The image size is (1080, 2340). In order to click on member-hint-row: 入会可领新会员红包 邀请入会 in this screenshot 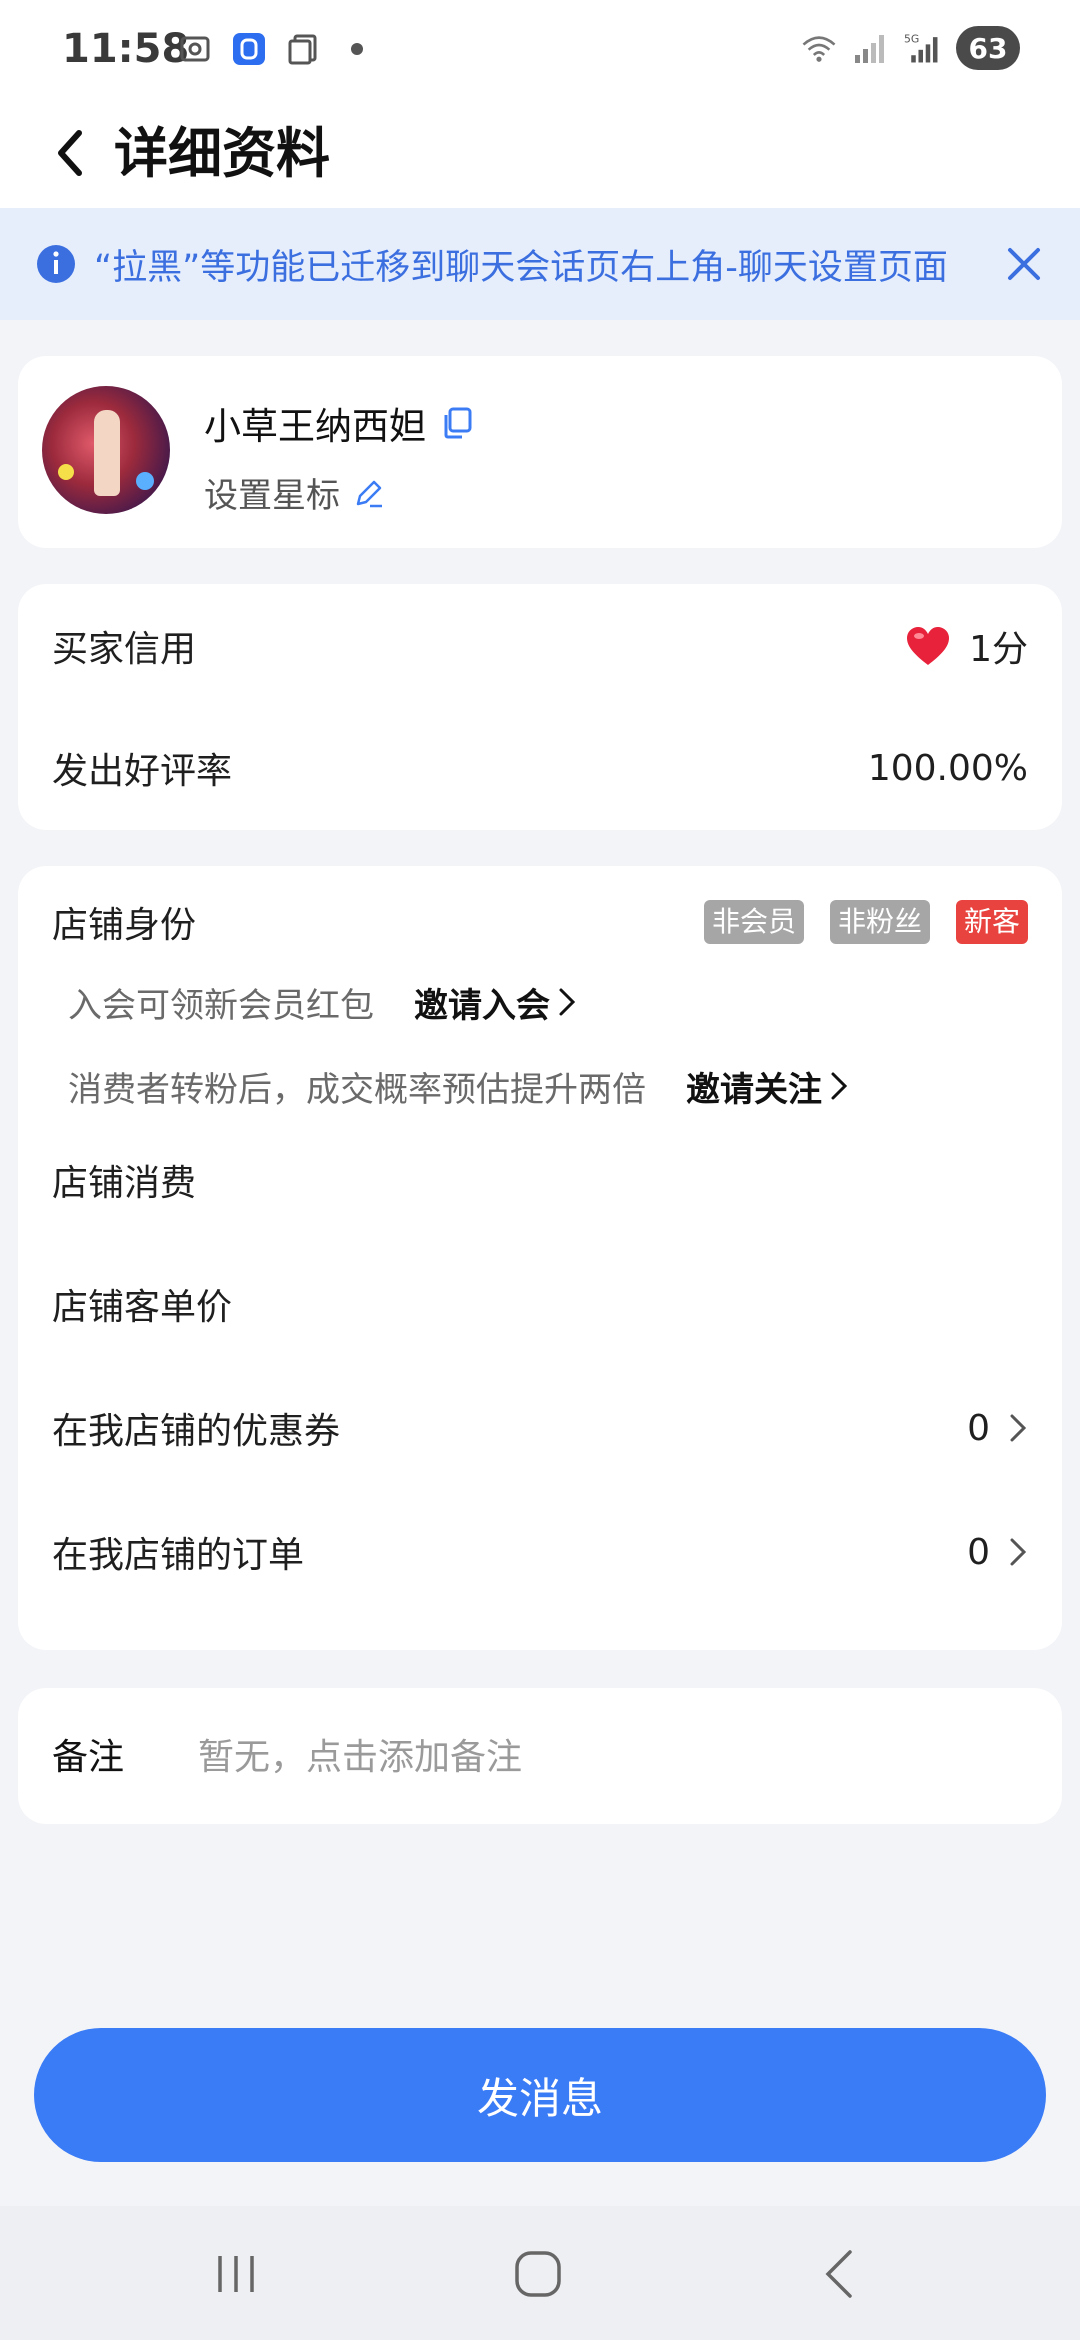, I will do `click(548, 1002)`.